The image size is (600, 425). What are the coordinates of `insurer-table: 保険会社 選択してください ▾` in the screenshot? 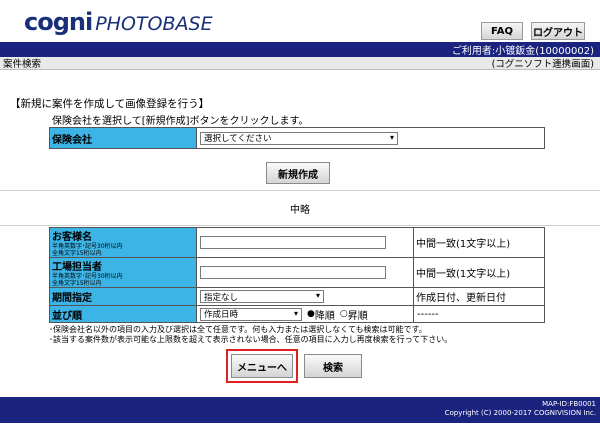 It's located at (297, 138).